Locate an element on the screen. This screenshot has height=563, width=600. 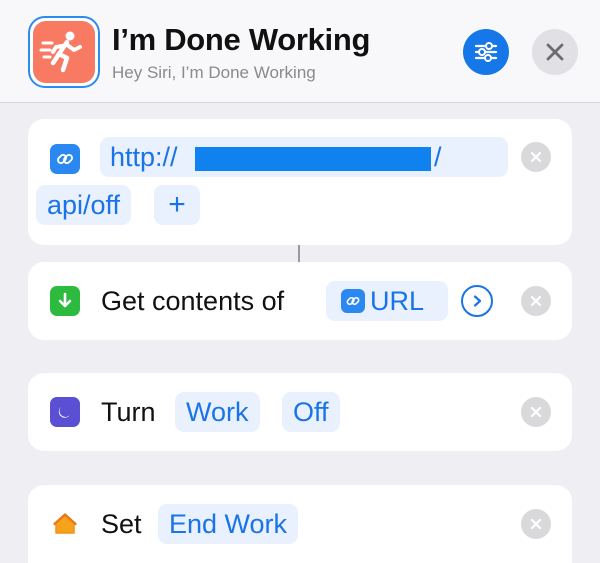
settings-button is located at coordinates (486, 52).